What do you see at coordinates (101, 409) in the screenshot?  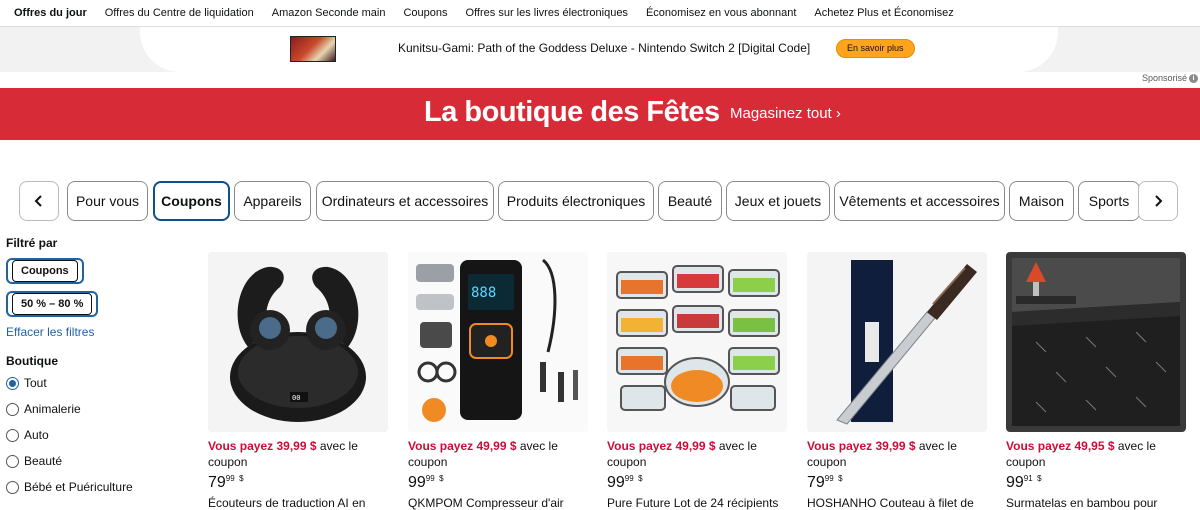 I see `store-option-animalerie: Animalerie` at bounding box center [101, 409].